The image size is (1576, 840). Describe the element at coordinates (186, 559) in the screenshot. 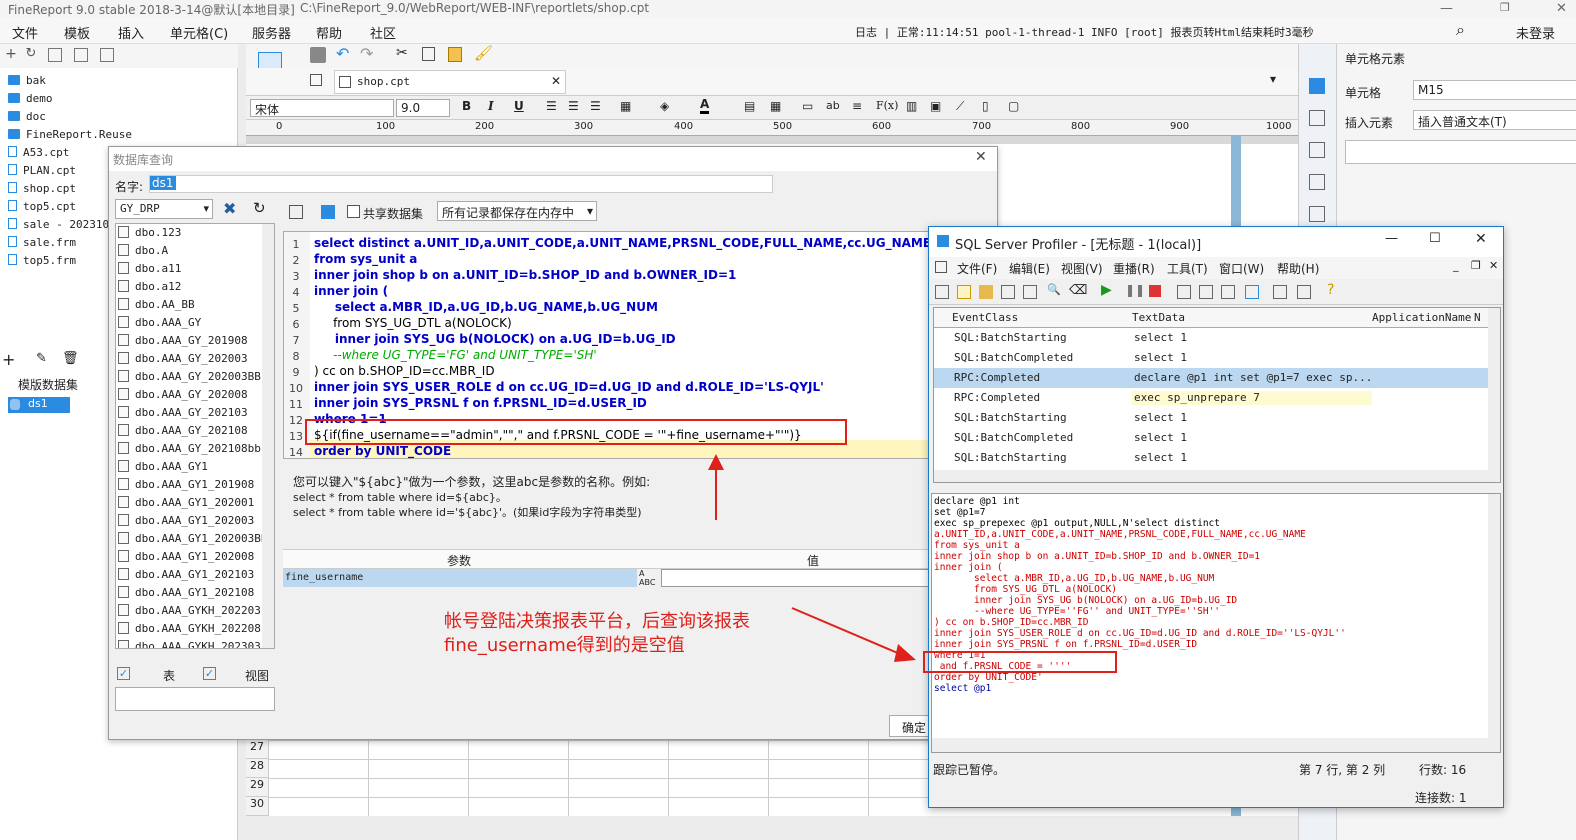

I see `list-item: dbo.AAA_GY1_202008` at that location.